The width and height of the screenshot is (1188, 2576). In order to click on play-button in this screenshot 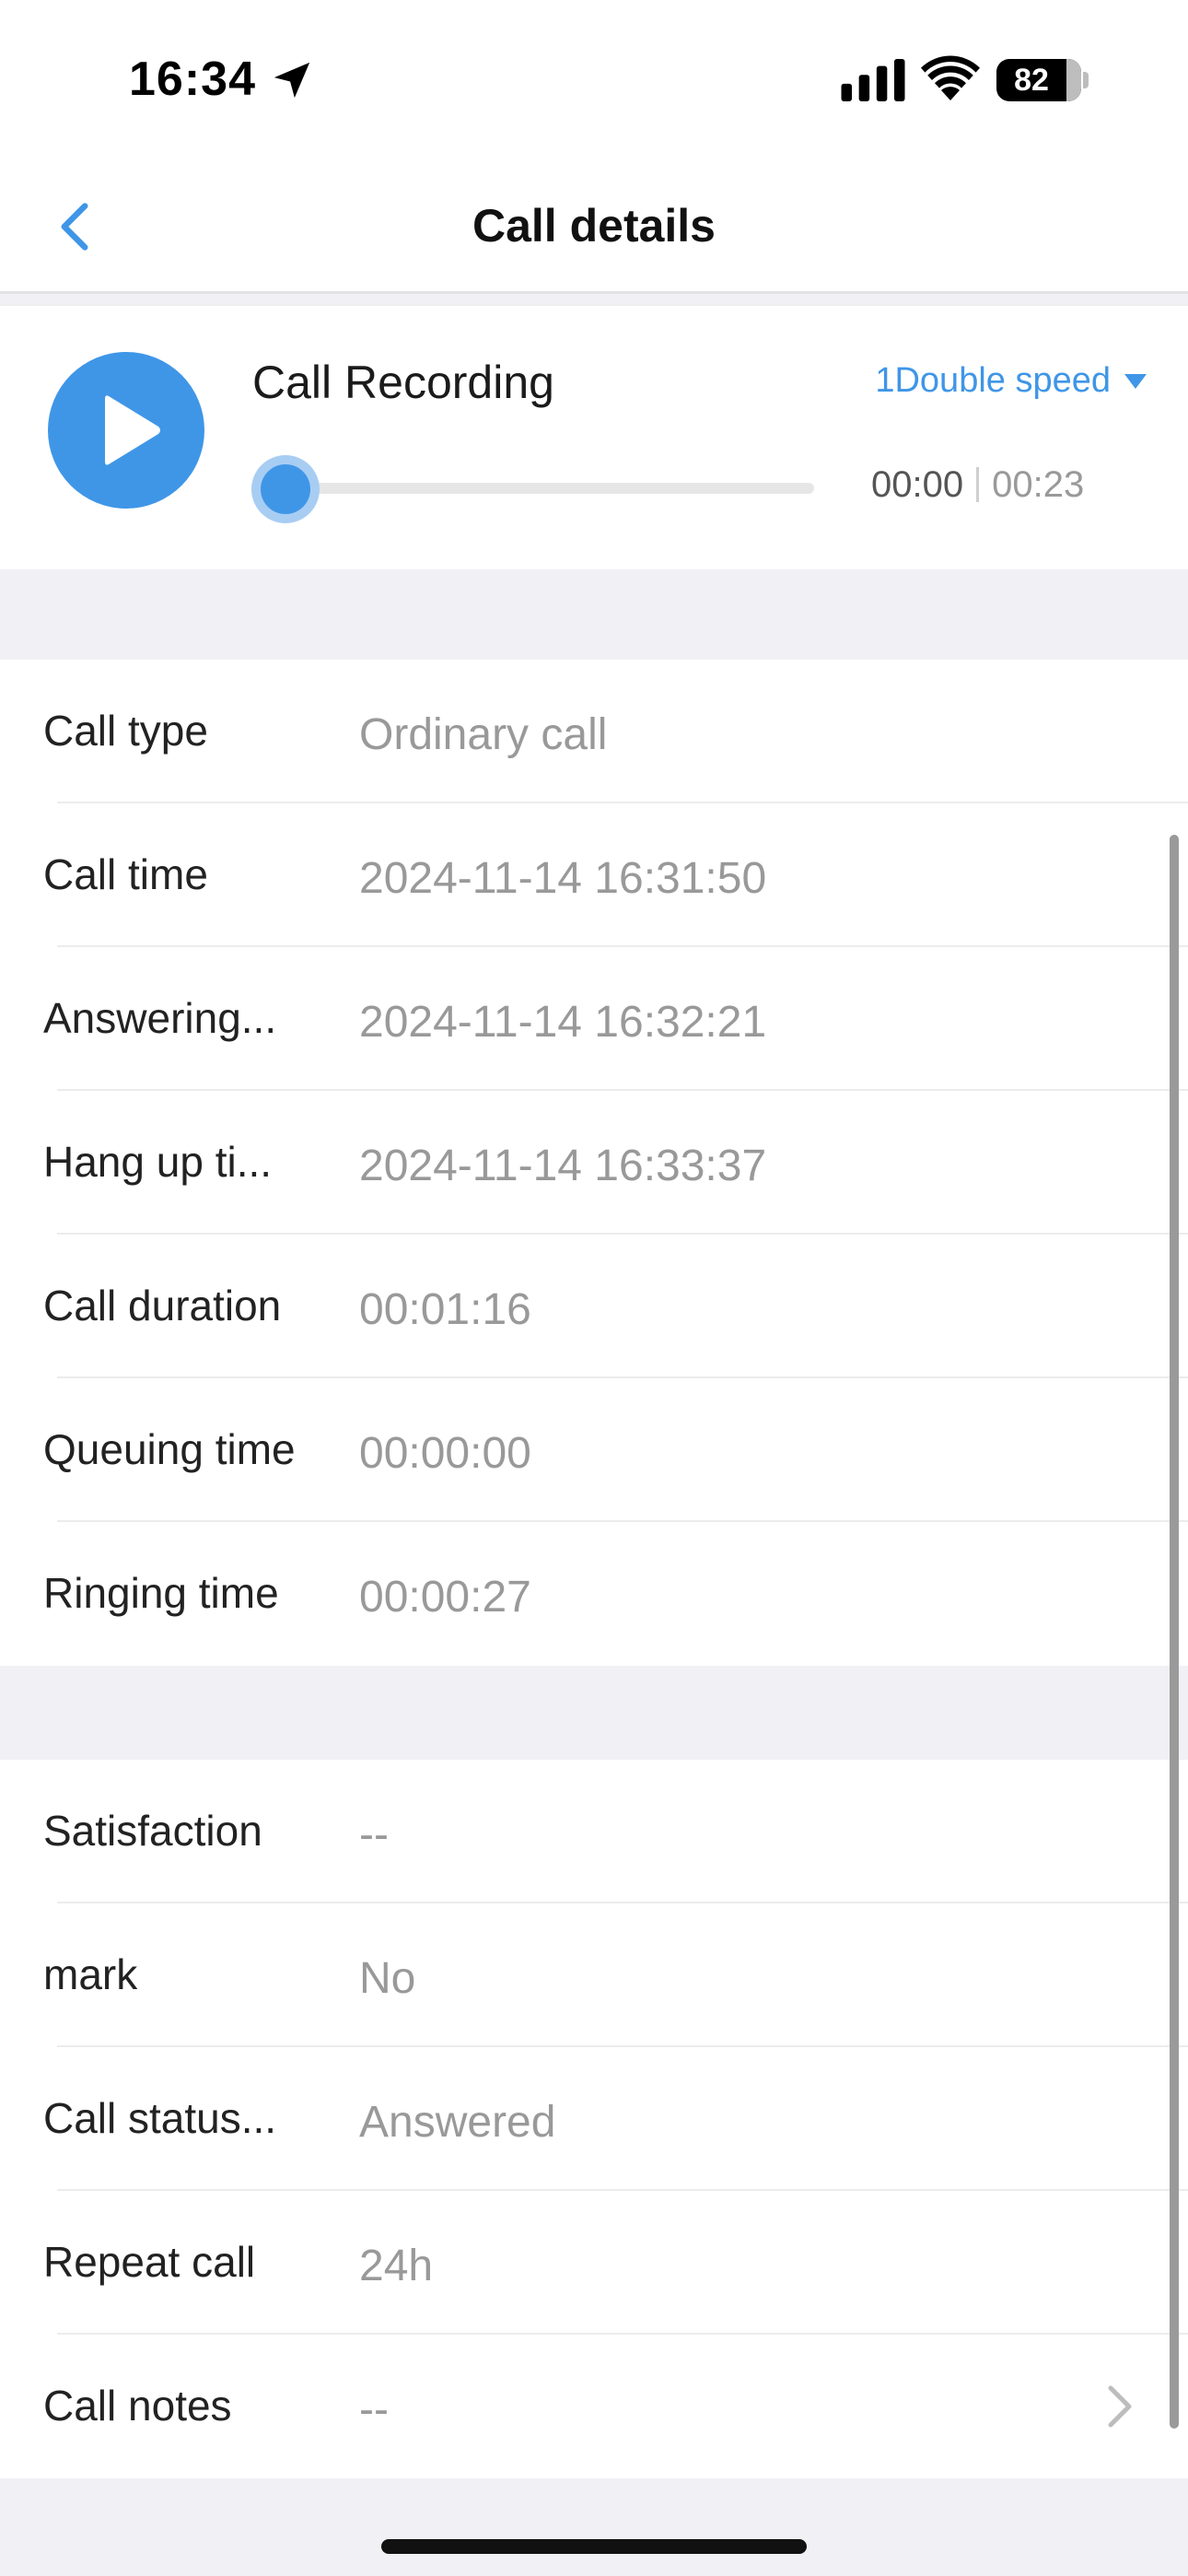, I will do `click(126, 430)`.